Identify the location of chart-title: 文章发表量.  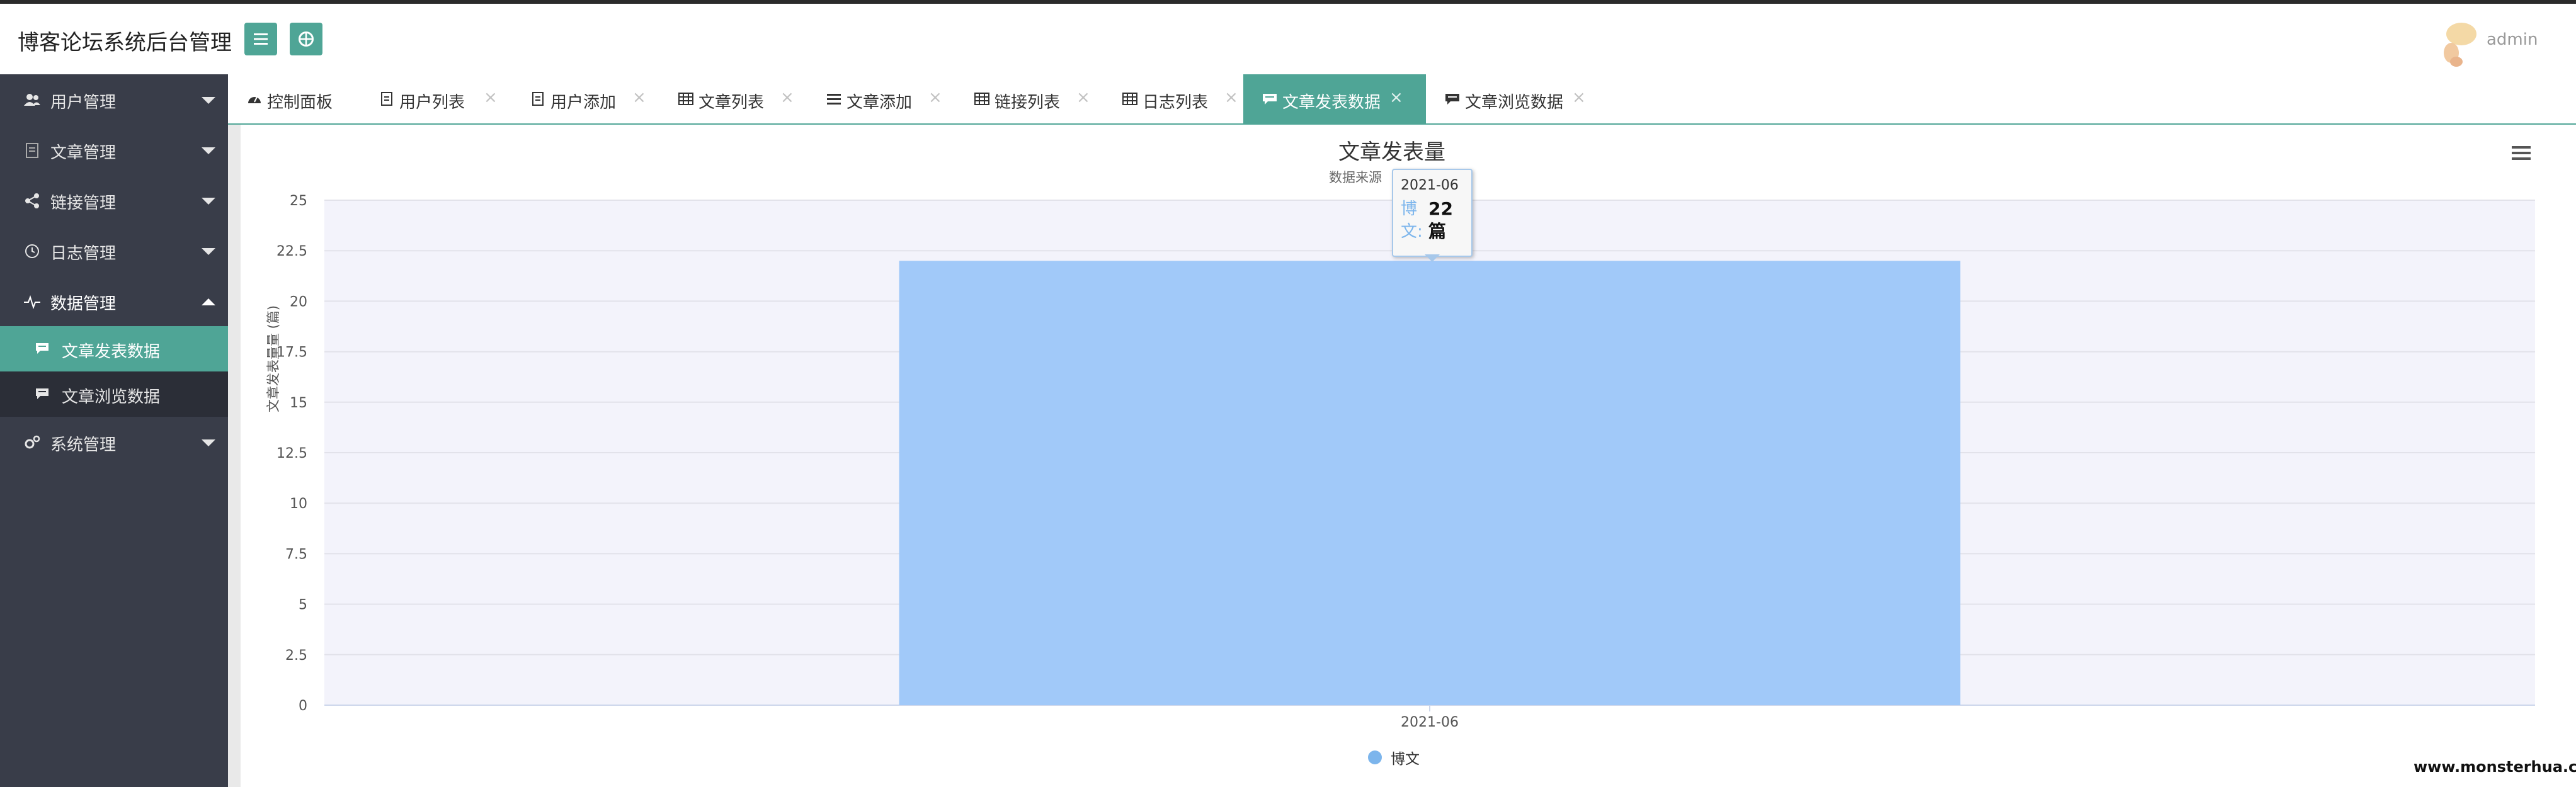
(1391, 152).